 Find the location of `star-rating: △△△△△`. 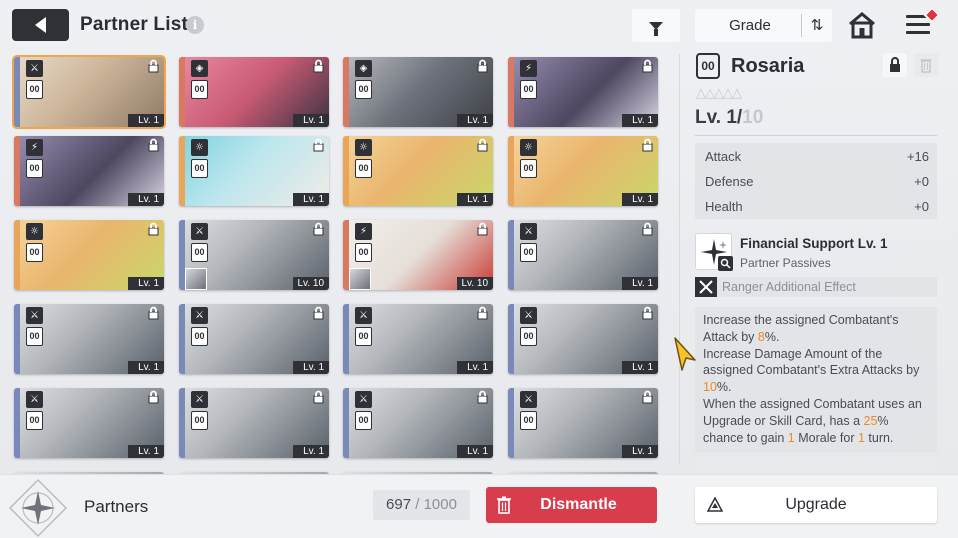

star-rating: △△△△△ is located at coordinates (719, 93).